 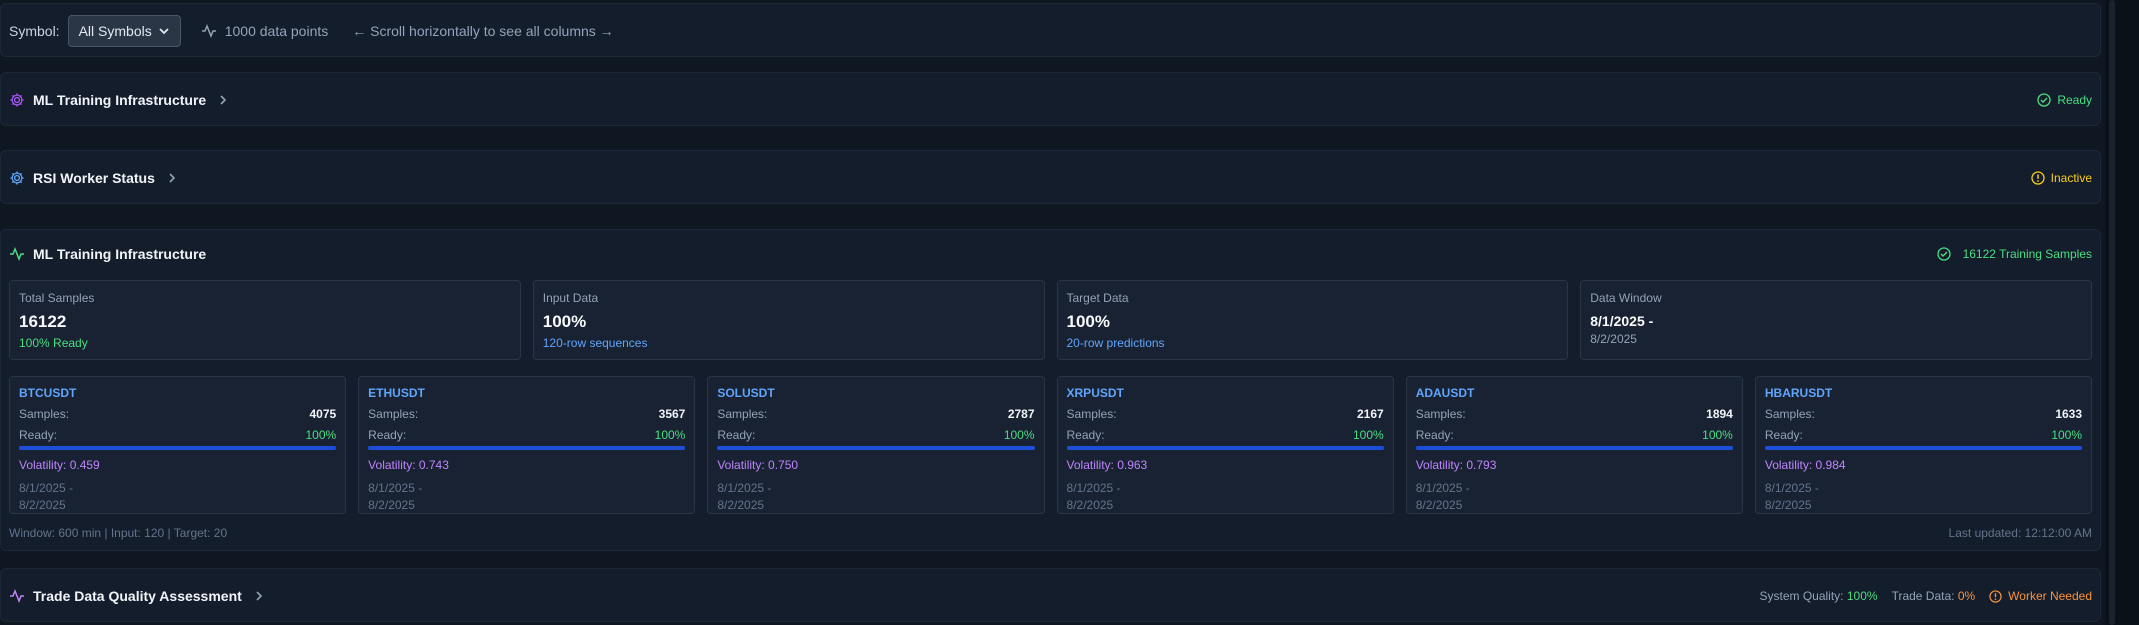 I want to click on data-window-sub: 8/2/2025, so click(x=1613, y=339).